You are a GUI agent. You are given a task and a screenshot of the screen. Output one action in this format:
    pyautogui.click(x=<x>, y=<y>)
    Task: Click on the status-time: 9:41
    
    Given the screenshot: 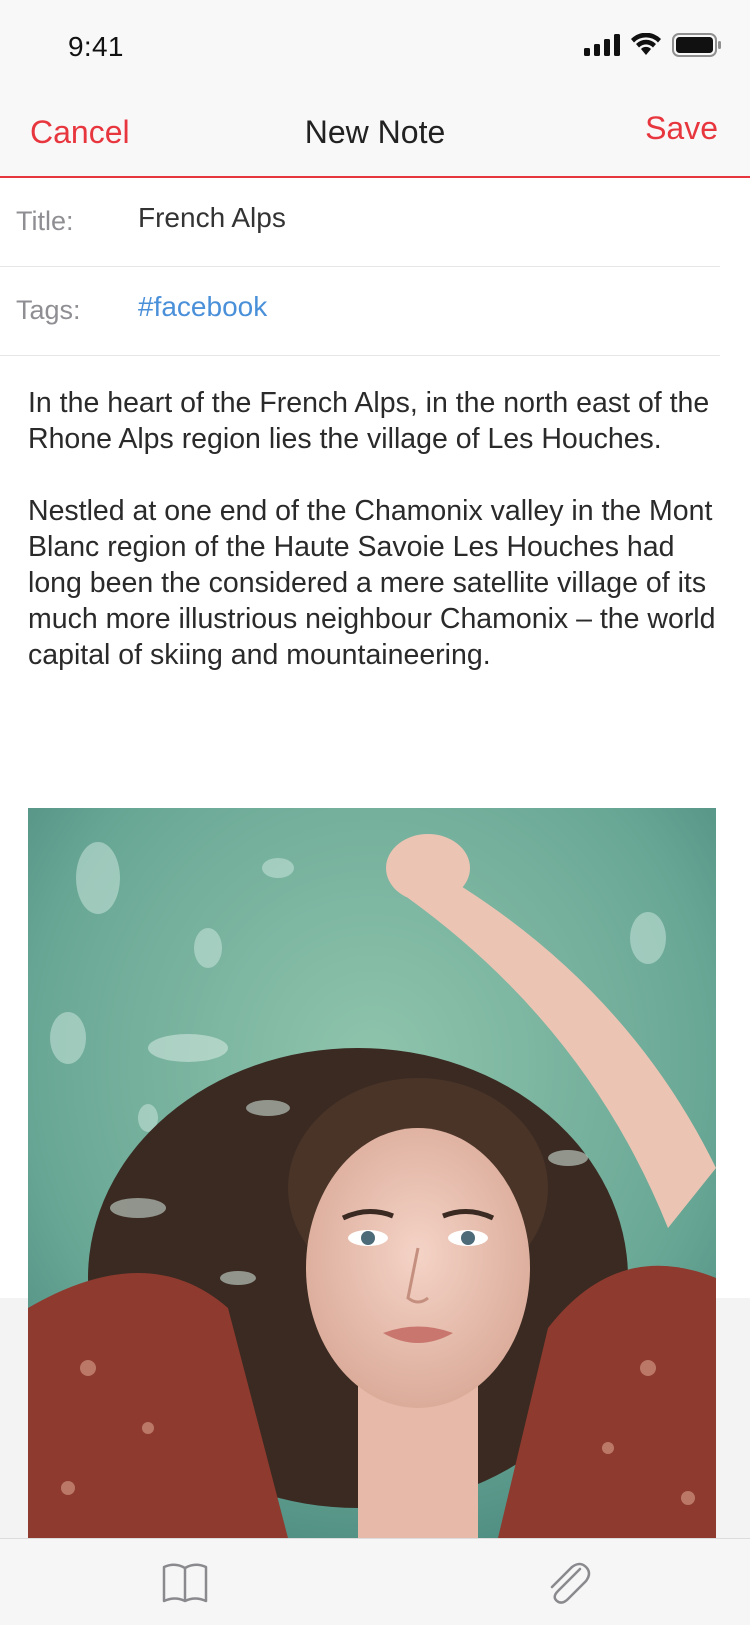 What is the action you would take?
    pyautogui.click(x=96, y=46)
    